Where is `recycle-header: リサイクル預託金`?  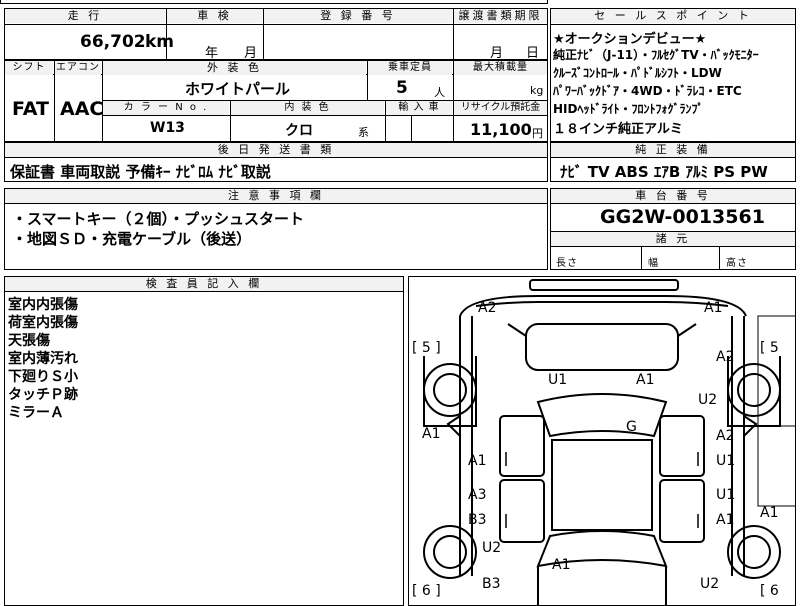
recycle-header: リサイクル預託金 is located at coordinates (500, 108).